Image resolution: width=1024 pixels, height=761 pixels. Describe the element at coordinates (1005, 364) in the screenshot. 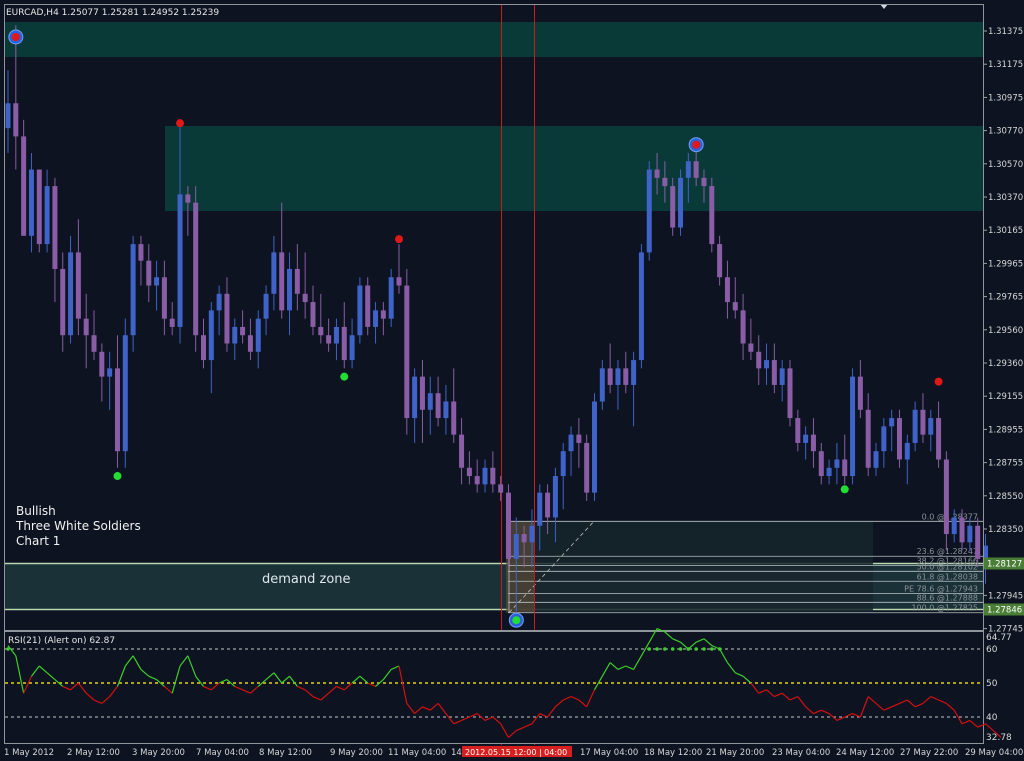

I see `price-tick-label: 1.29360` at that location.